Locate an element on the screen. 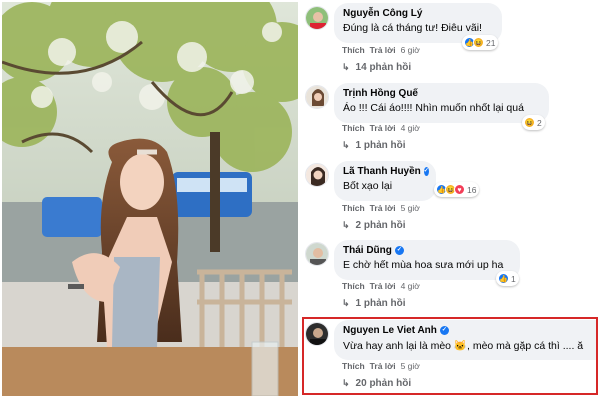 The width and height of the screenshot is (600, 400). comment-bubble: Lã Thanh Huyền ✓ Bốt xạo lại is located at coordinates (385, 181).